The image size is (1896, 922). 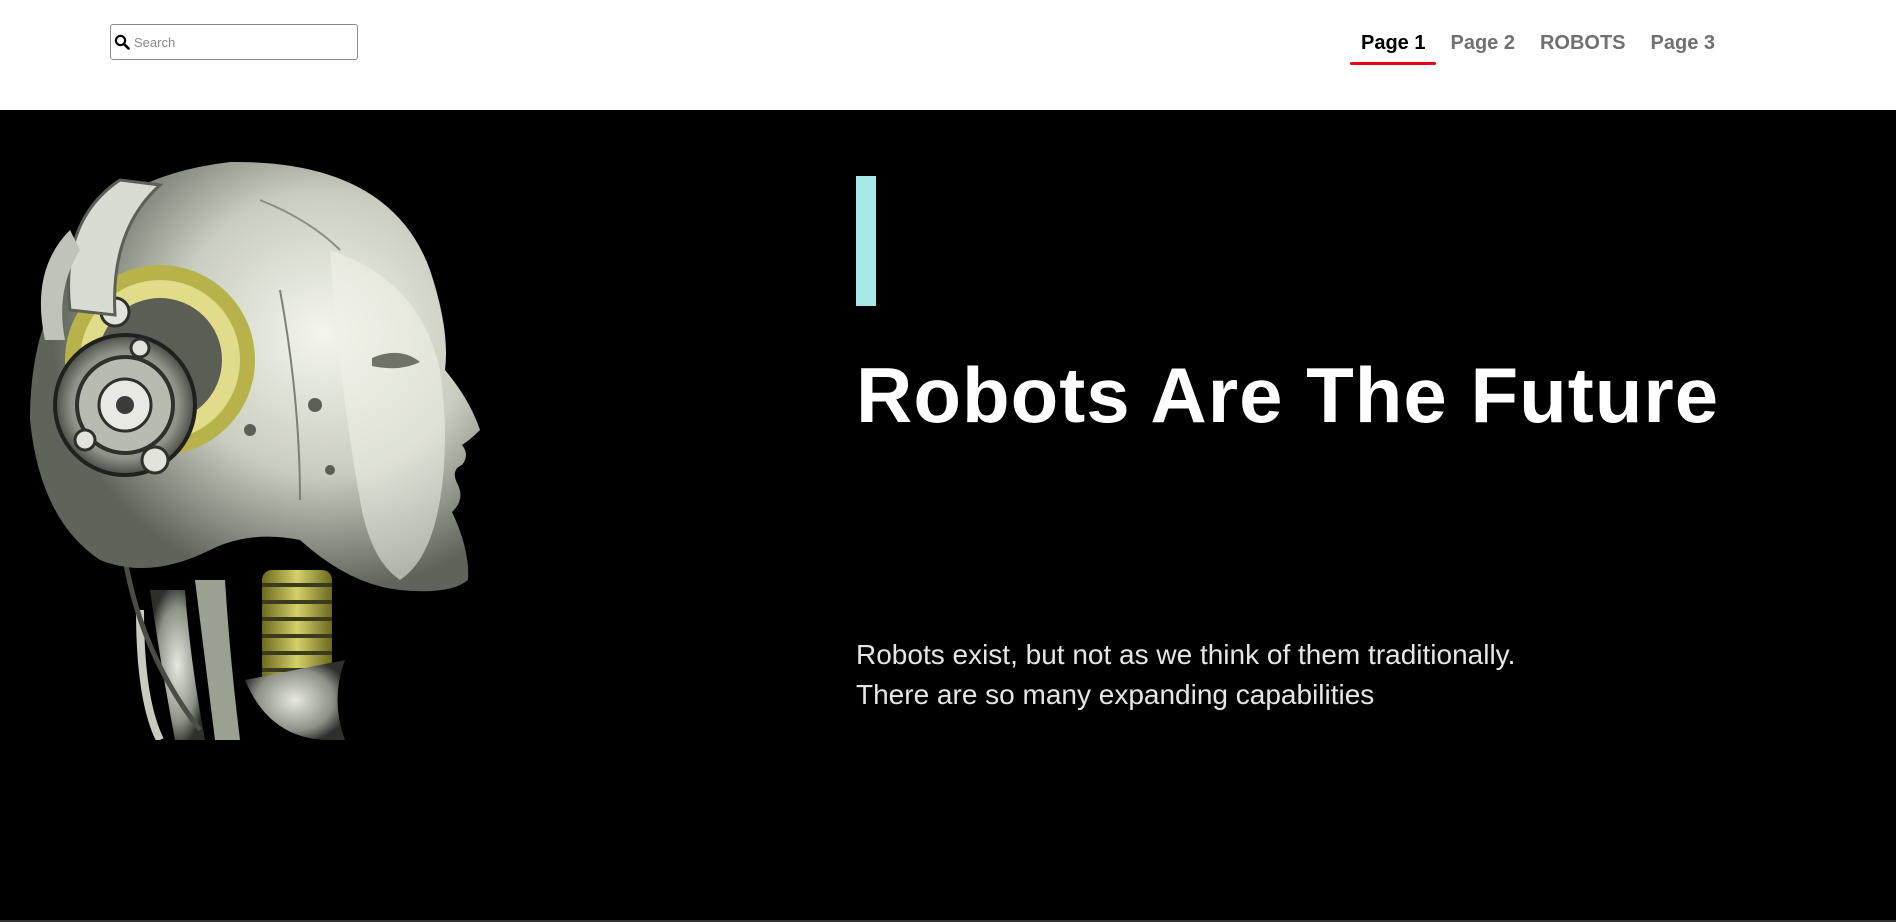 I want to click on main-nav: Page 1 Page 2 ROBOTS Page 3, so click(x=1539, y=50).